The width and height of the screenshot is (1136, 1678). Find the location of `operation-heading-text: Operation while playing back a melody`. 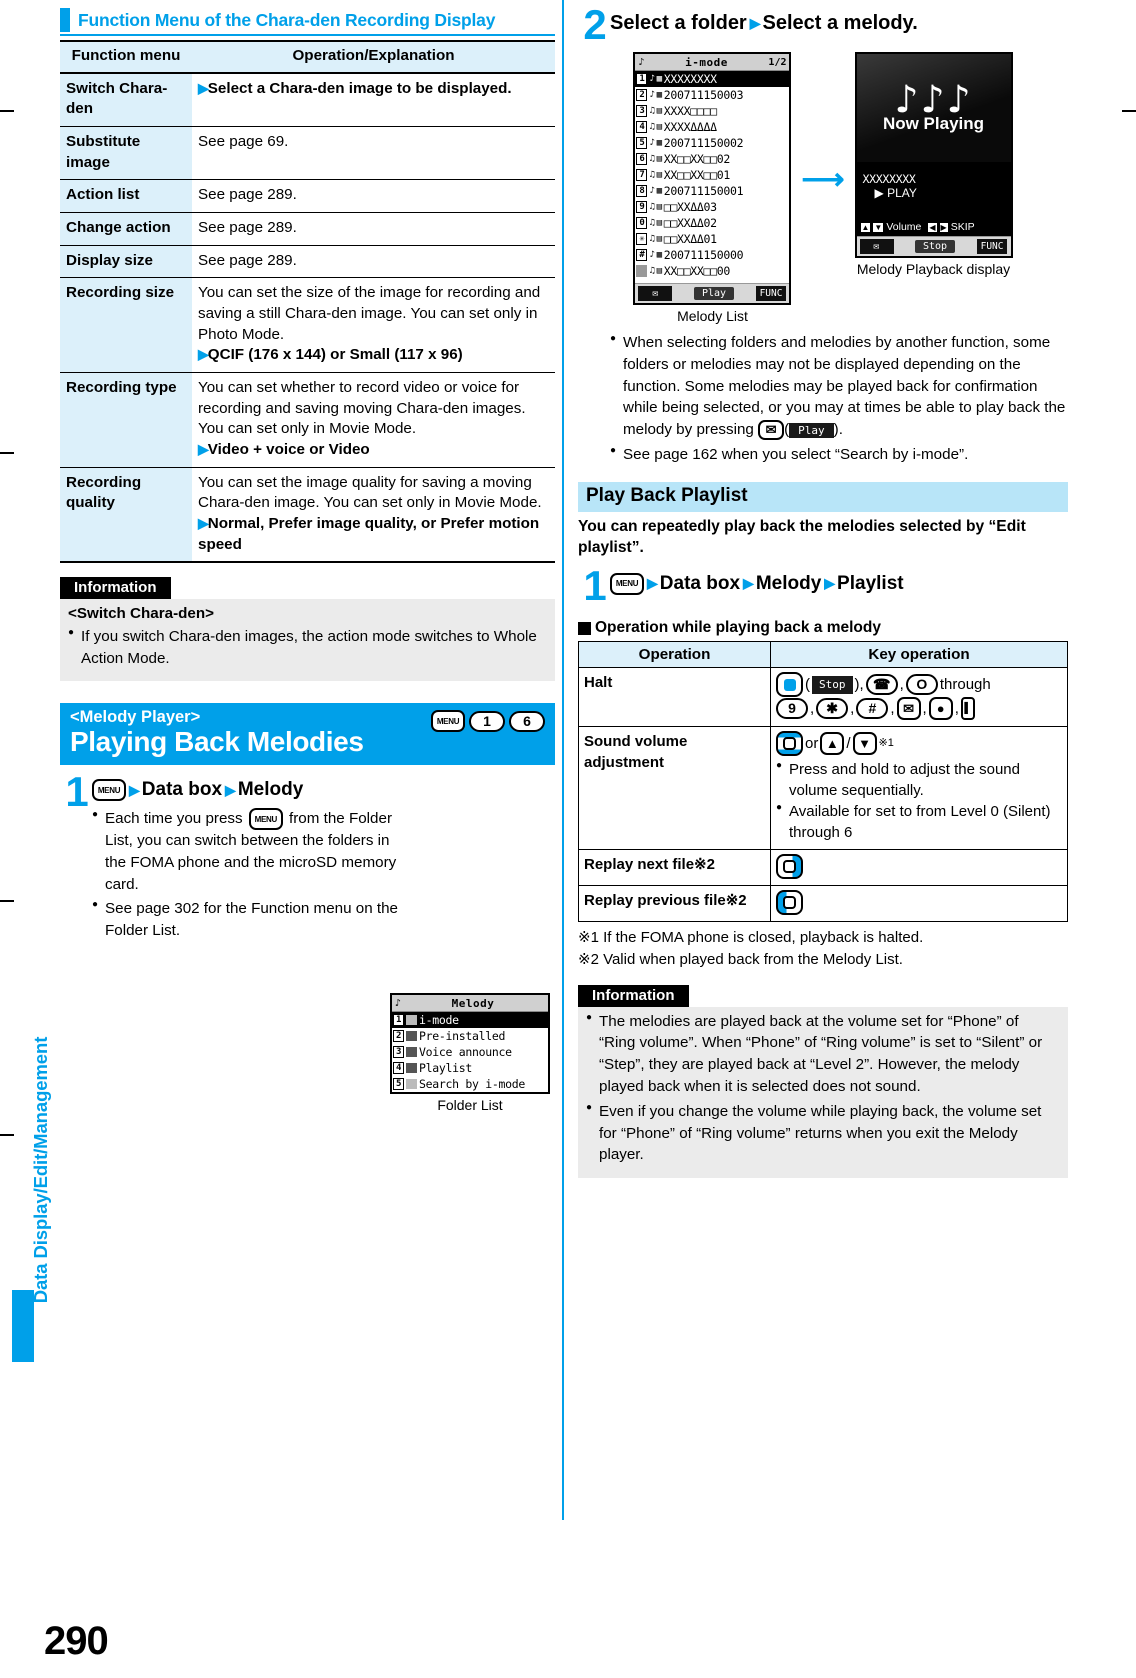

operation-heading-text: Operation while playing back a melody is located at coordinates (738, 628).